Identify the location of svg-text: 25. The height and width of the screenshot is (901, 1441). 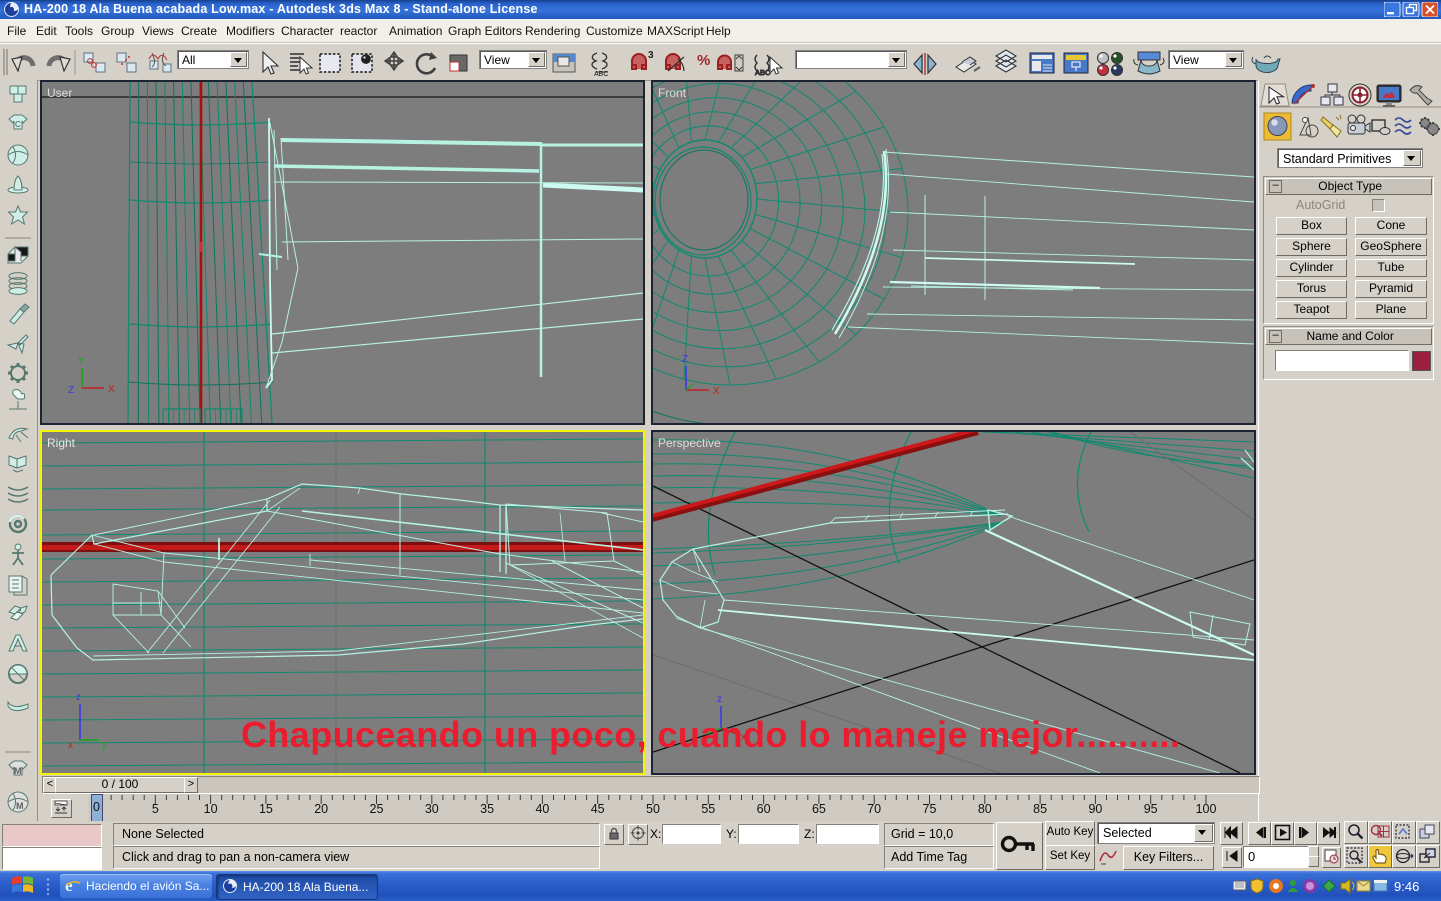
(377, 809).